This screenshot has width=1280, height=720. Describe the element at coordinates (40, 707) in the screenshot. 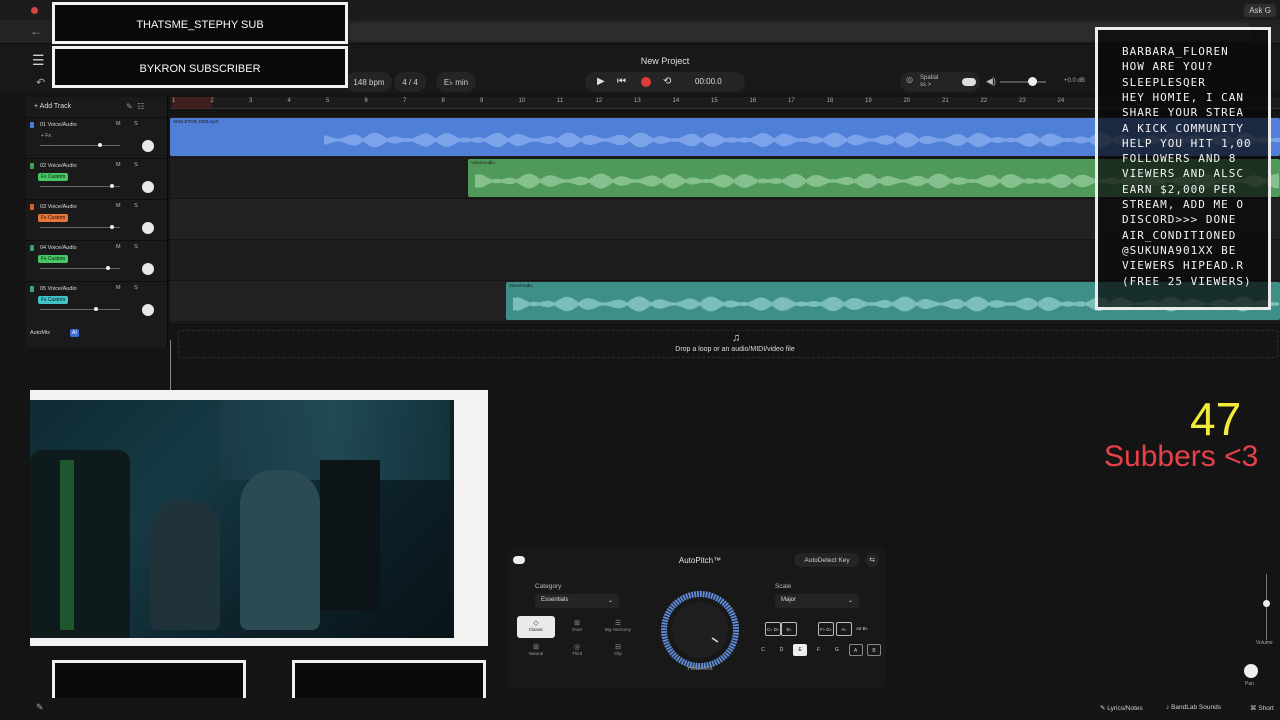

I see `brush-icon: ✎` at that location.